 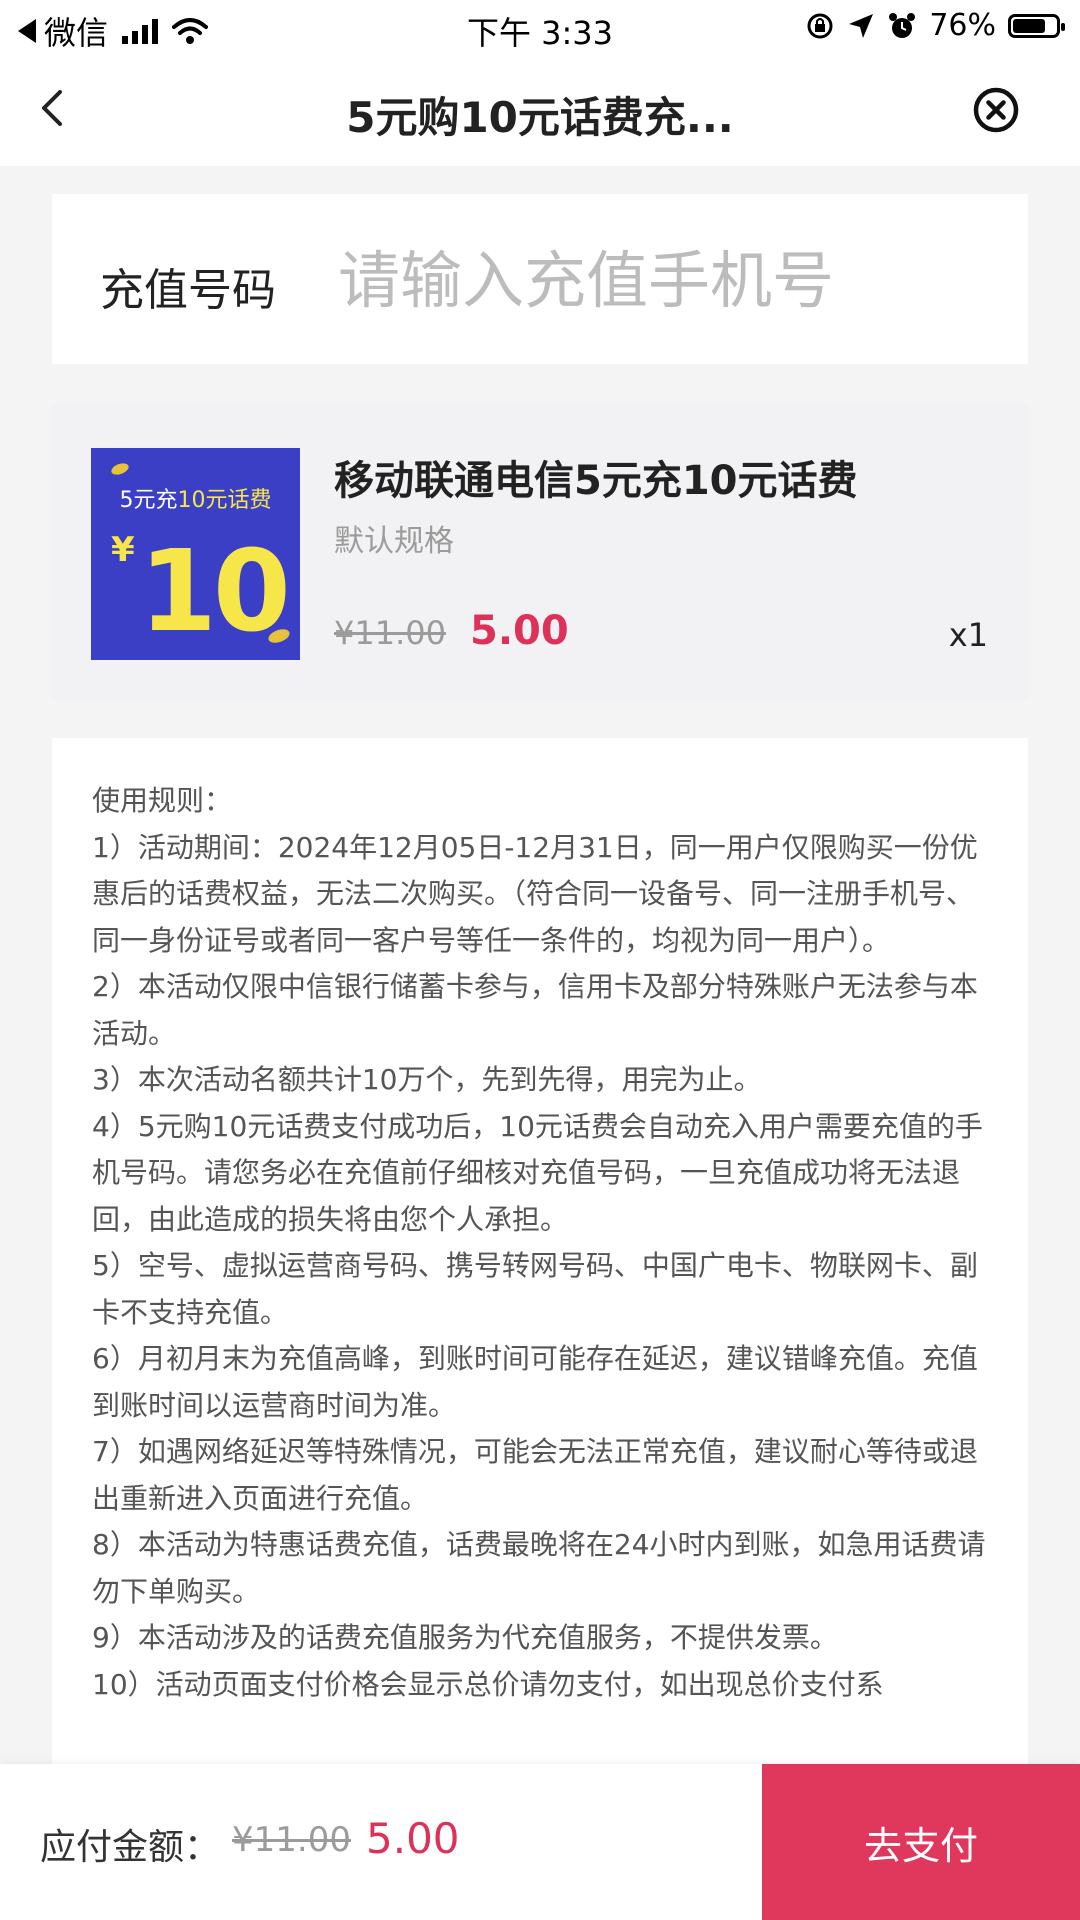 I want to click on footer-original-price: ¥11.00, so click(x=291, y=1840).